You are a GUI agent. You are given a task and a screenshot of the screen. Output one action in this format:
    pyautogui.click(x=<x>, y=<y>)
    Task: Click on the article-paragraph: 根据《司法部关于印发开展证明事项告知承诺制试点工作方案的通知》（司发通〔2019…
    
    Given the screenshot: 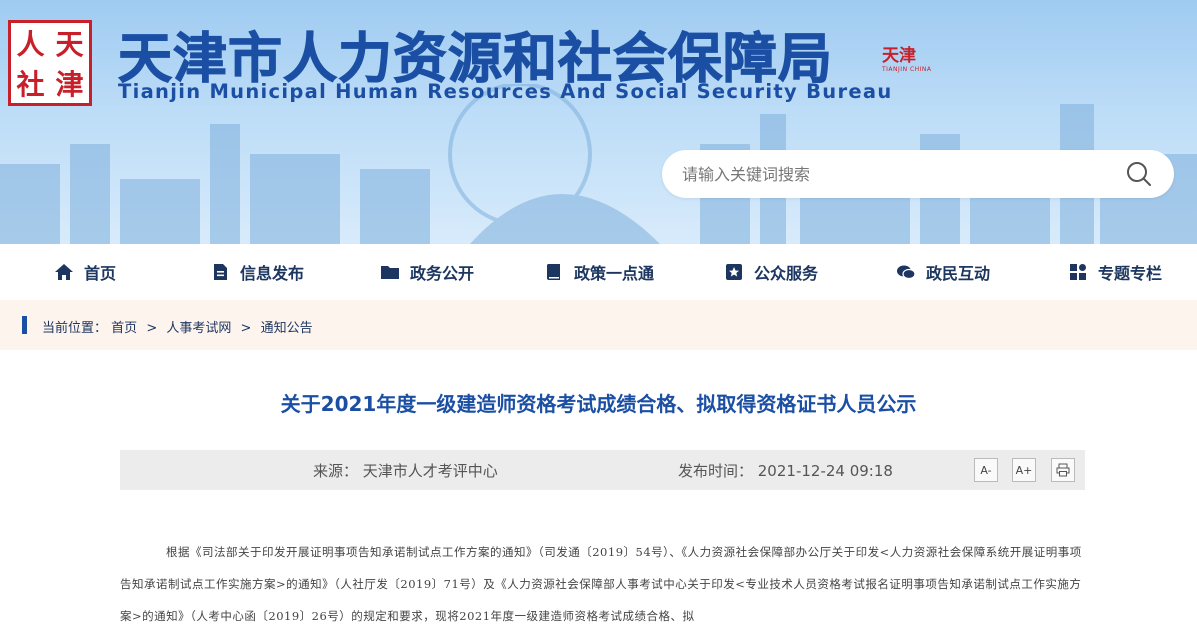 What is the action you would take?
    pyautogui.click(x=601, y=584)
    